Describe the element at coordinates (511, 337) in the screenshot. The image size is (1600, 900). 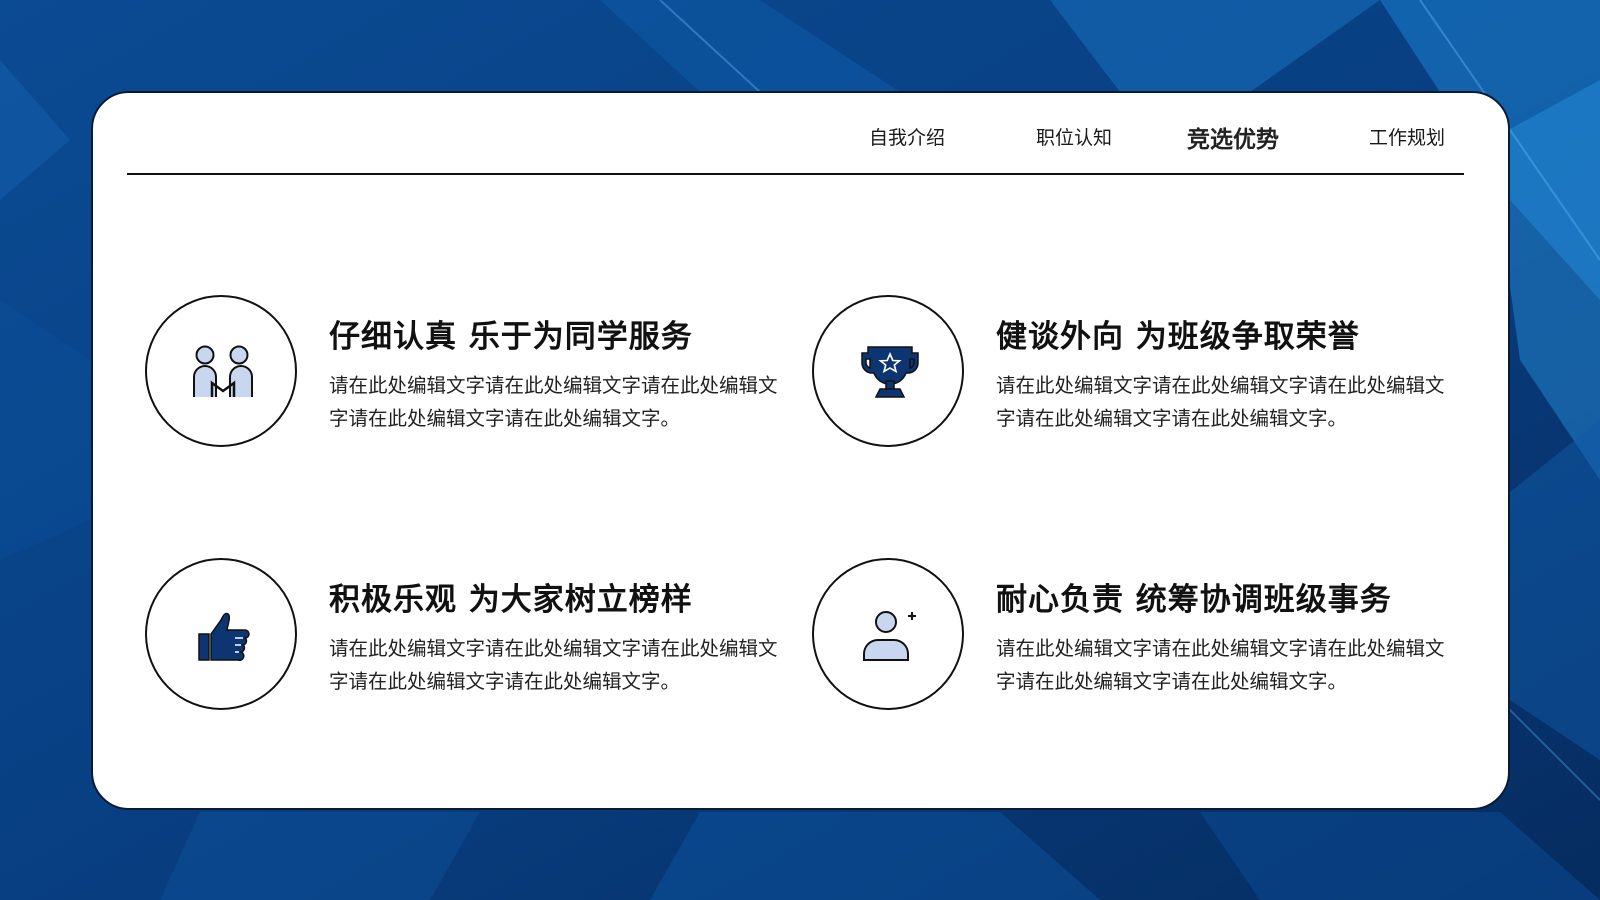
I see `feature-title: 仔细认真 乐于为同学服务` at that location.